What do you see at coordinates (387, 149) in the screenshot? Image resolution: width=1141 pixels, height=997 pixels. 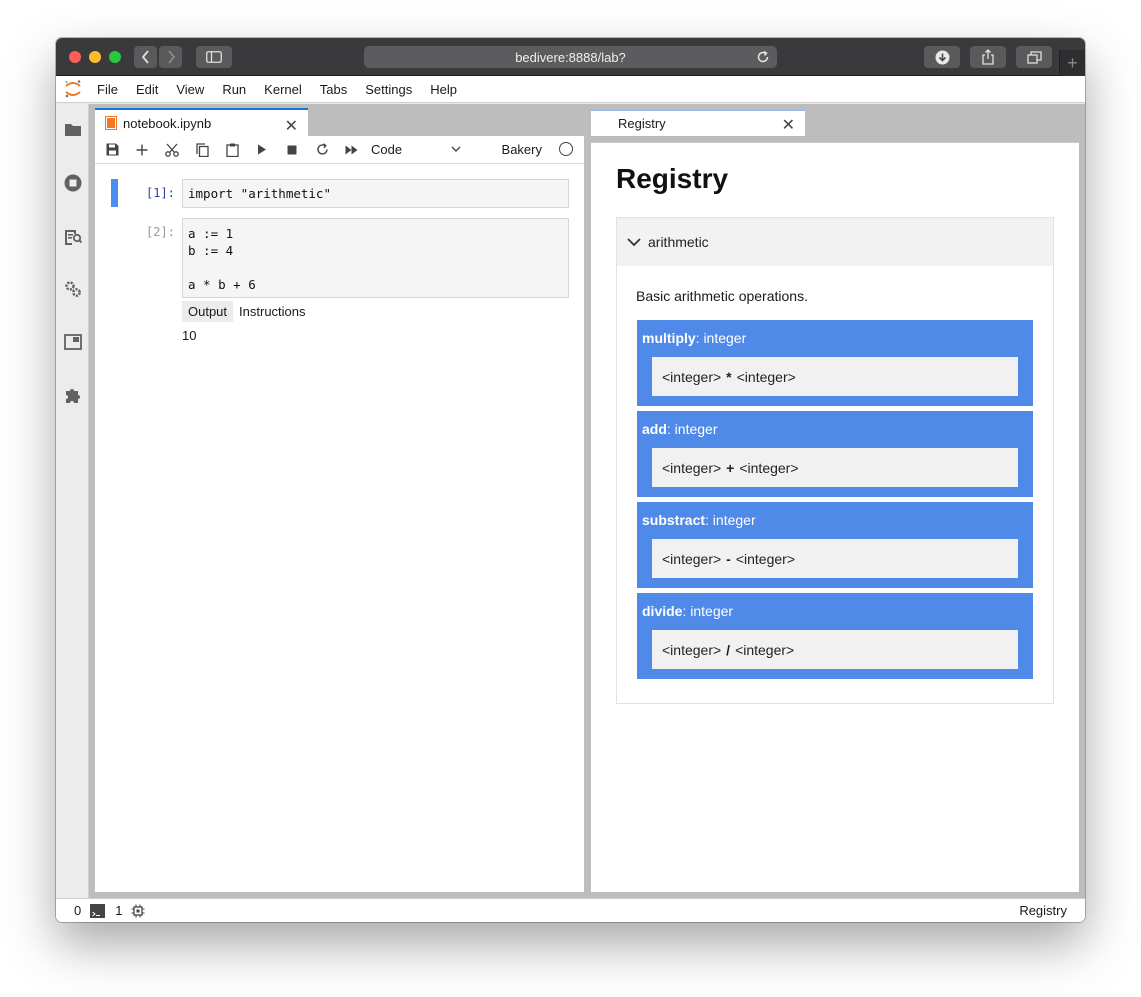 I see `cell-type-value: Code` at bounding box center [387, 149].